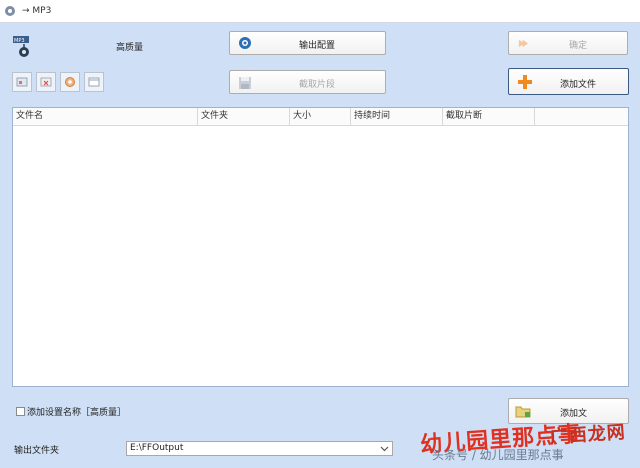 The height and width of the screenshot is (468, 640). I want to click on image-icon, so click(22, 82).